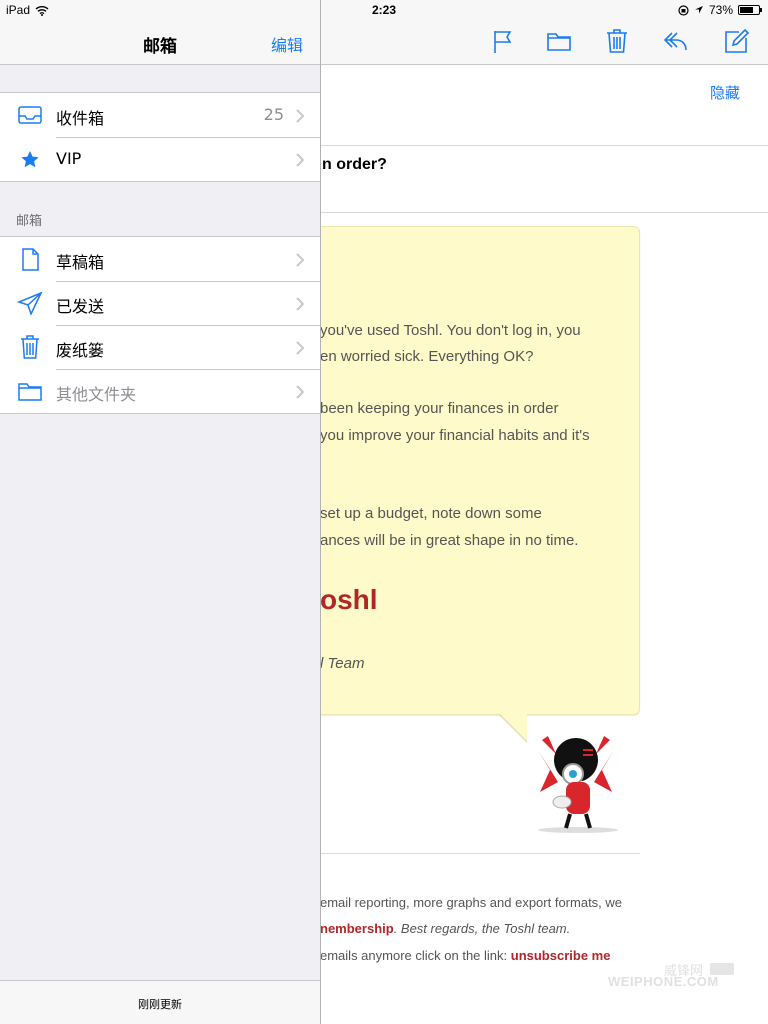 The image size is (768, 1024). I want to click on primary-mailbox-group: 收件箱 25 VIP, so click(160, 137).